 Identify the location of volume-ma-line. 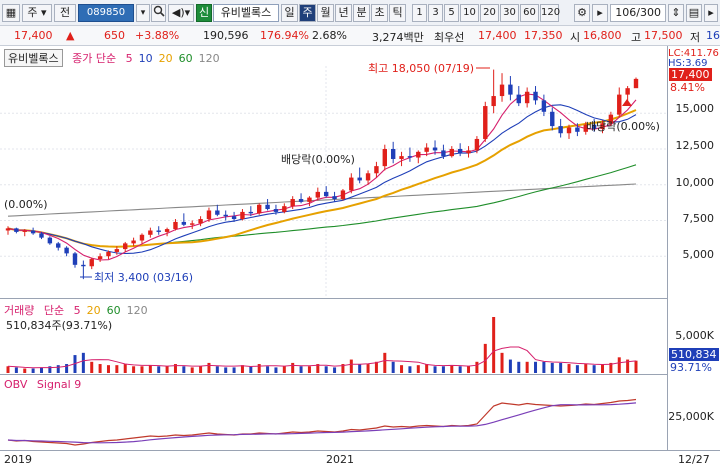
(322, 357).